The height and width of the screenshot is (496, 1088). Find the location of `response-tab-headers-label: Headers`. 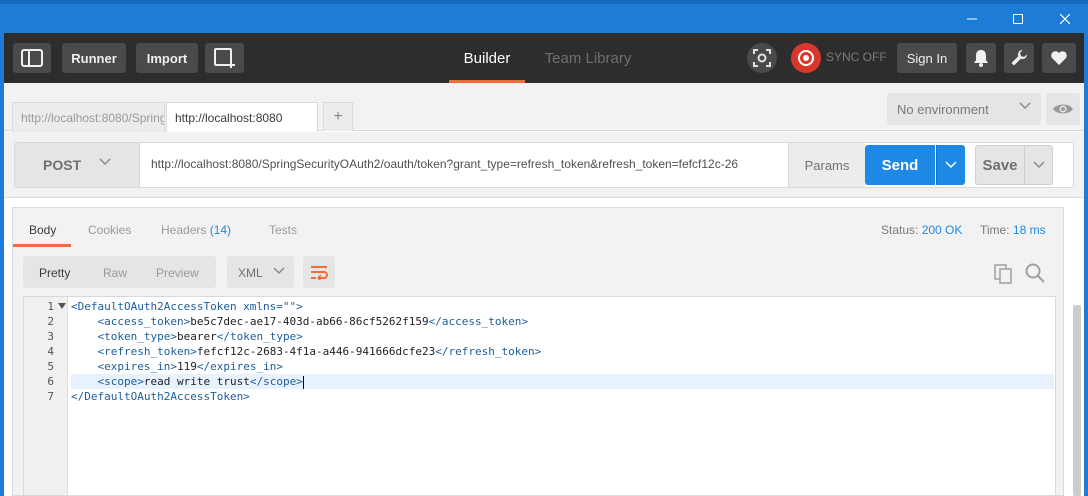

response-tab-headers-label: Headers is located at coordinates (184, 230).